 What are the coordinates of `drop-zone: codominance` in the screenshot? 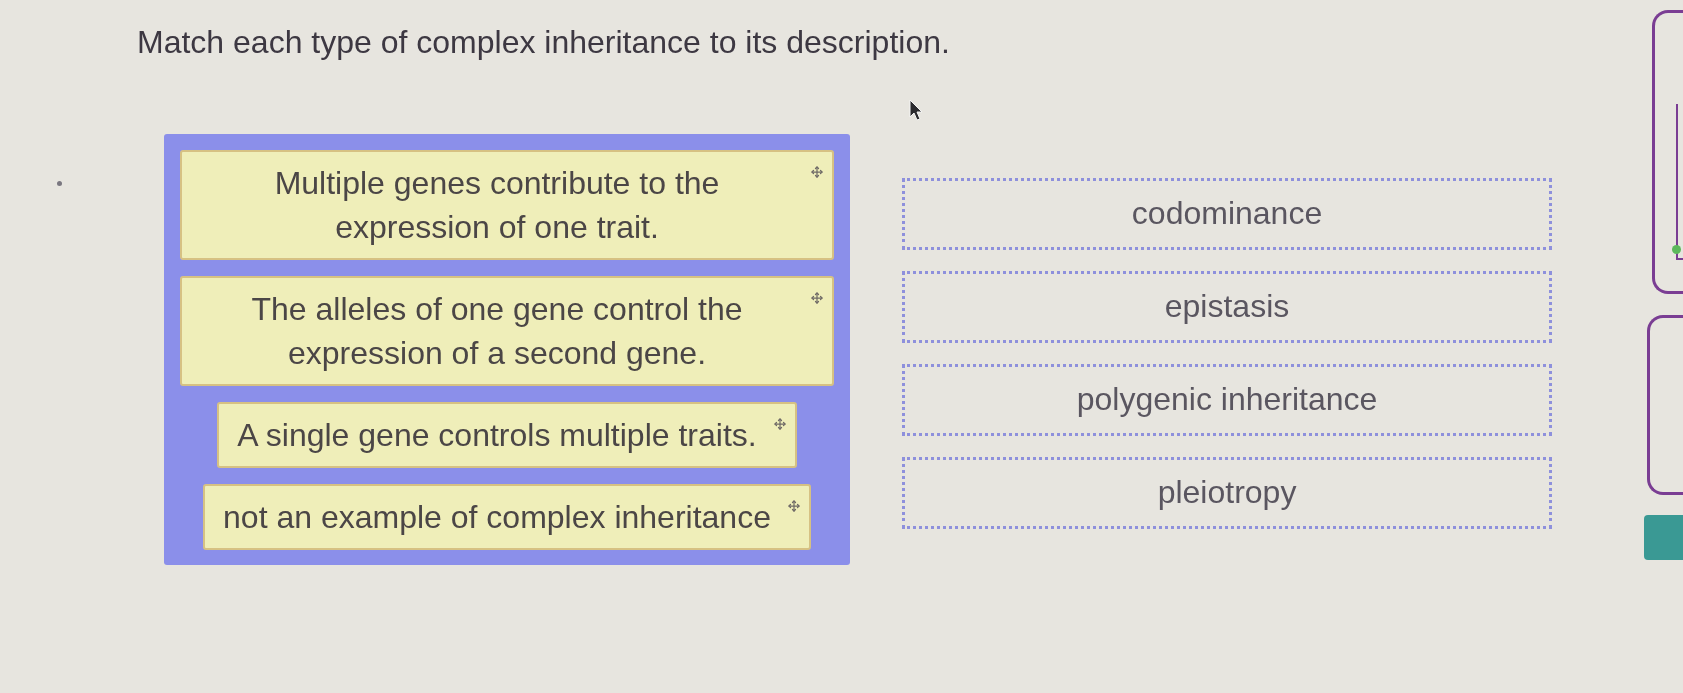 It's located at (1227, 214).